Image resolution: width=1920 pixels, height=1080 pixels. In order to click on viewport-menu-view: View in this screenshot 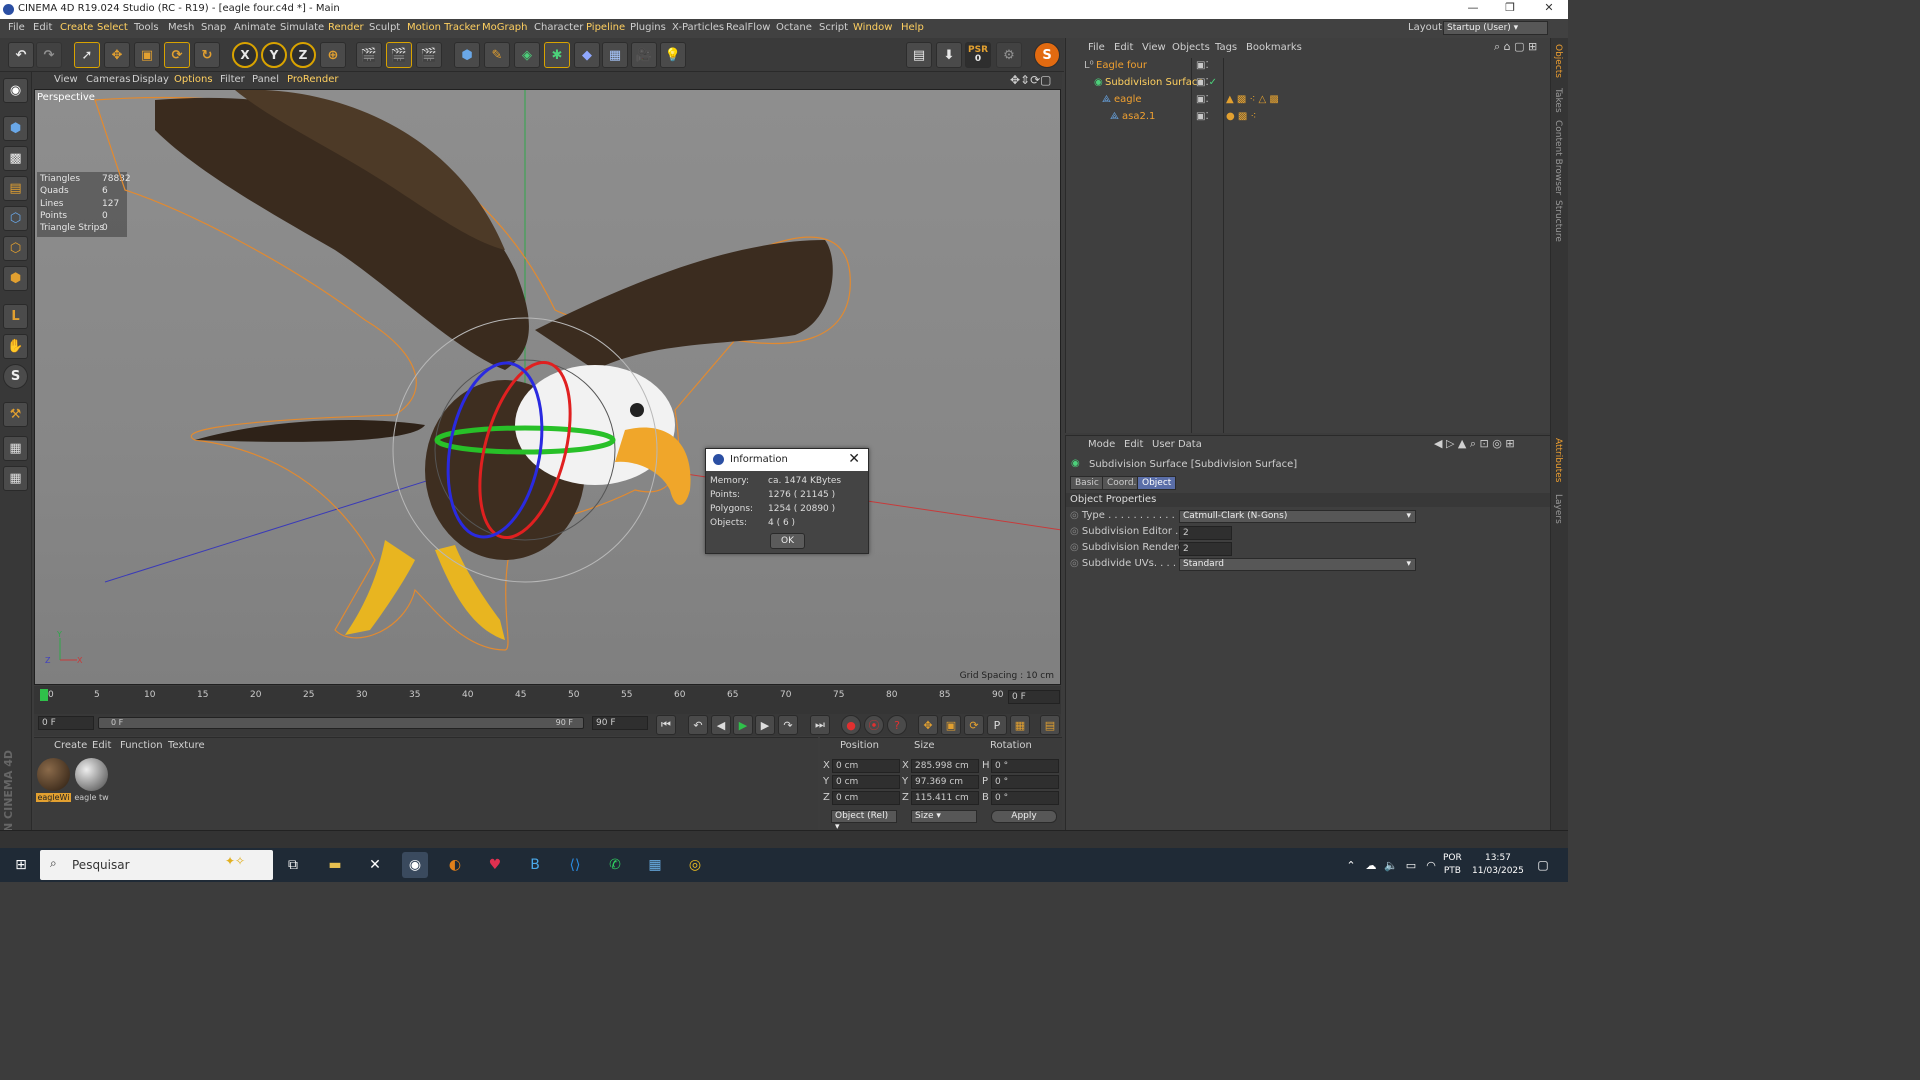, I will do `click(66, 79)`.